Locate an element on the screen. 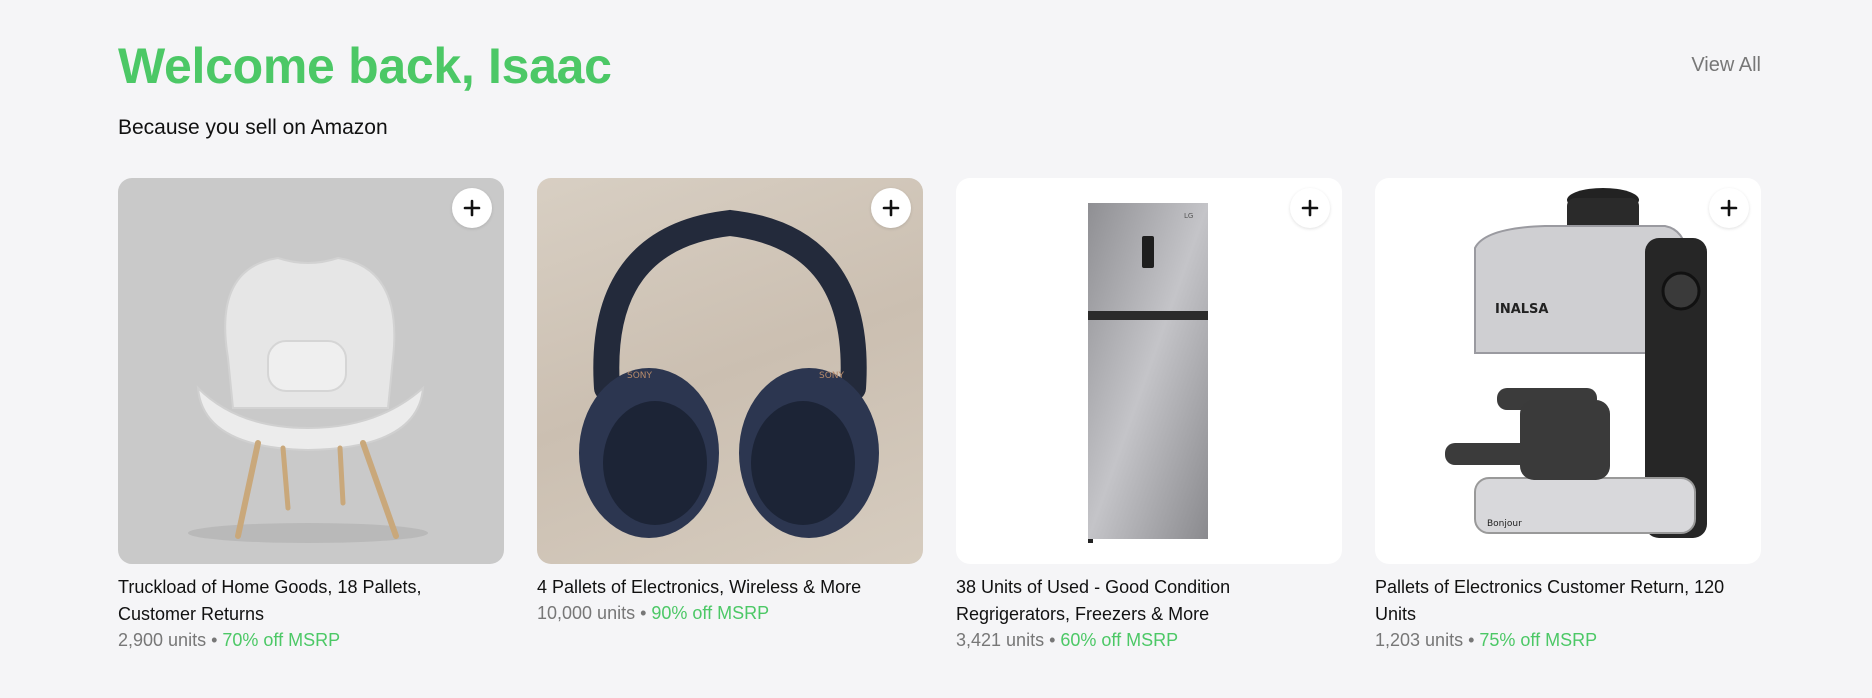 Image resolution: width=1872 pixels, height=698 pixels. refrigerator-image: LG is located at coordinates (1148, 373).